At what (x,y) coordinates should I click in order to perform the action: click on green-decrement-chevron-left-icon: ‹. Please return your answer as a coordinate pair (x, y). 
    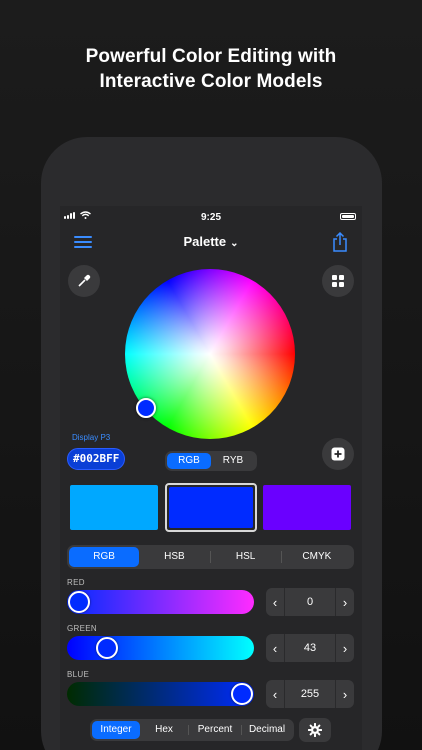
    Looking at the image, I should click on (275, 648).